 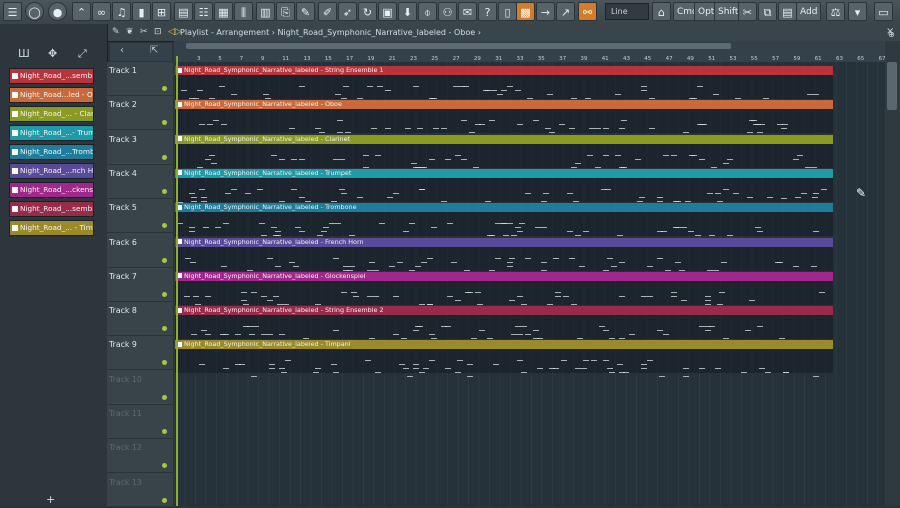 What do you see at coordinates (587, 11) in the screenshot?
I see `link-icon: ⚯` at bounding box center [587, 11].